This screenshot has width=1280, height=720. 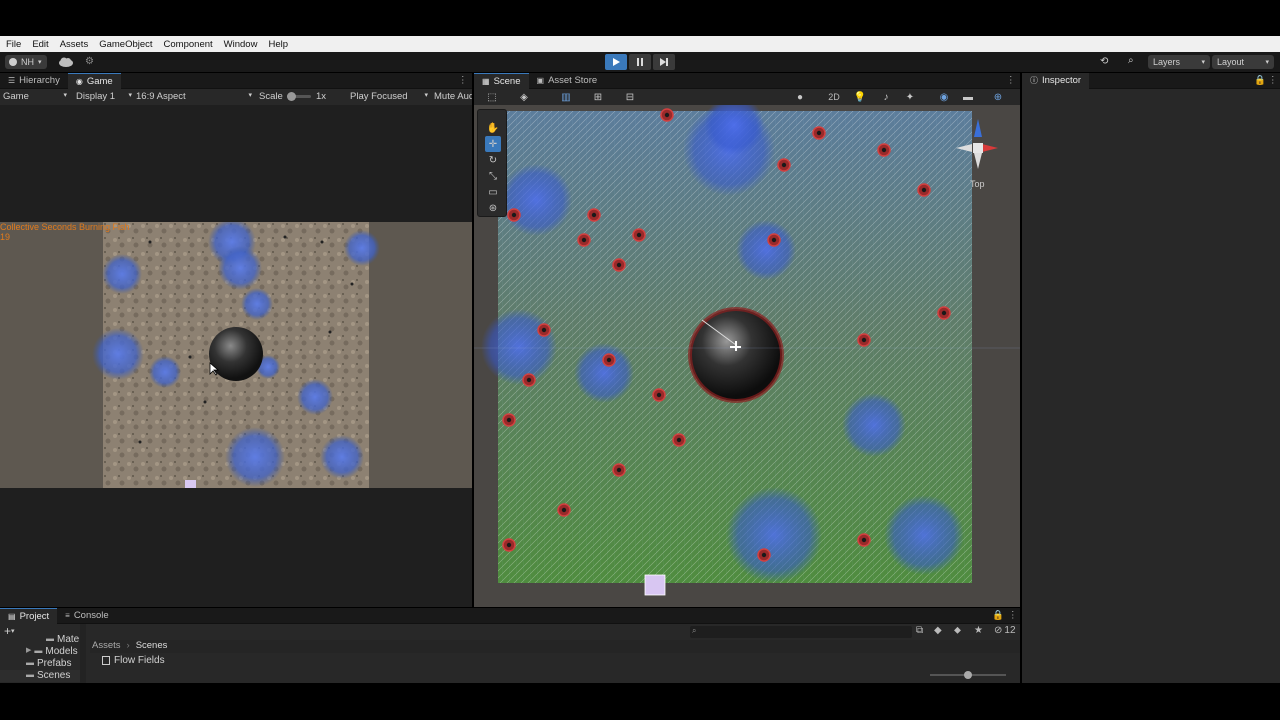 I want to click on tab-asset-store: ▣ Asset Store, so click(x=567, y=81).